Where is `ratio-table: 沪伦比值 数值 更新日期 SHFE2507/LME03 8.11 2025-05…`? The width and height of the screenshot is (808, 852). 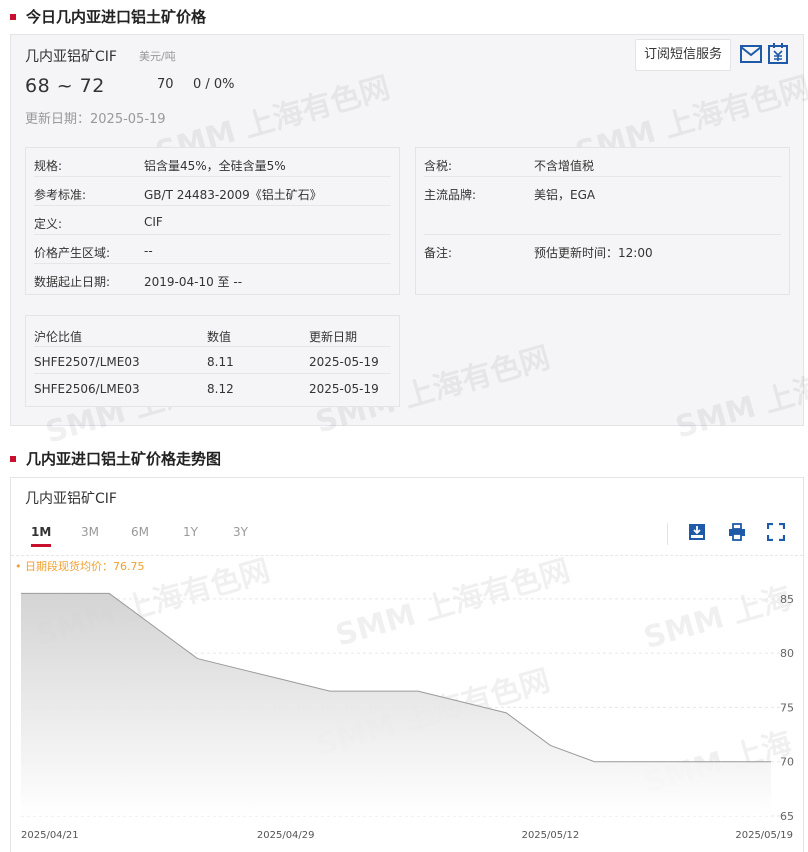
ratio-table: 沪伦比值 数值 更新日期 SHFE2507/LME03 8.11 2025-05… is located at coordinates (212, 361).